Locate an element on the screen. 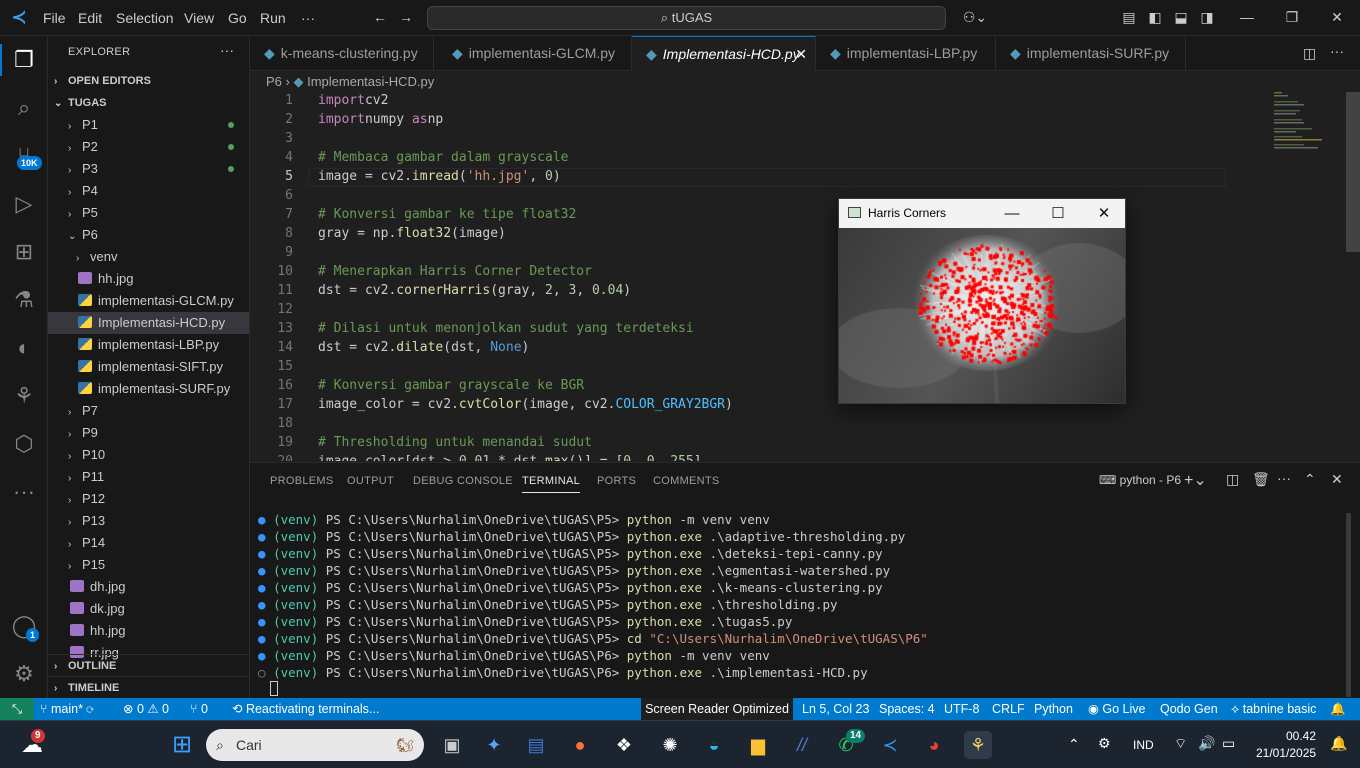  tree-item: › venv is located at coordinates (148, 257).